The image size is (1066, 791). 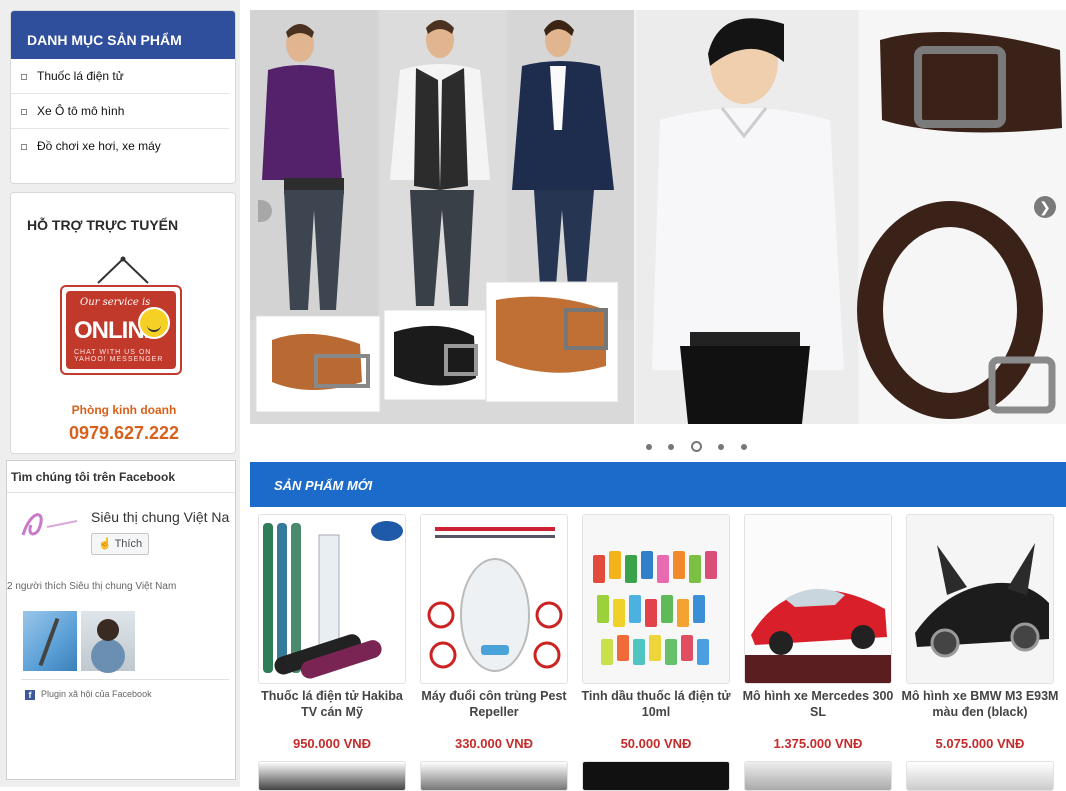 I want to click on chevron-right-icon: ❯, so click(x=1045, y=207).